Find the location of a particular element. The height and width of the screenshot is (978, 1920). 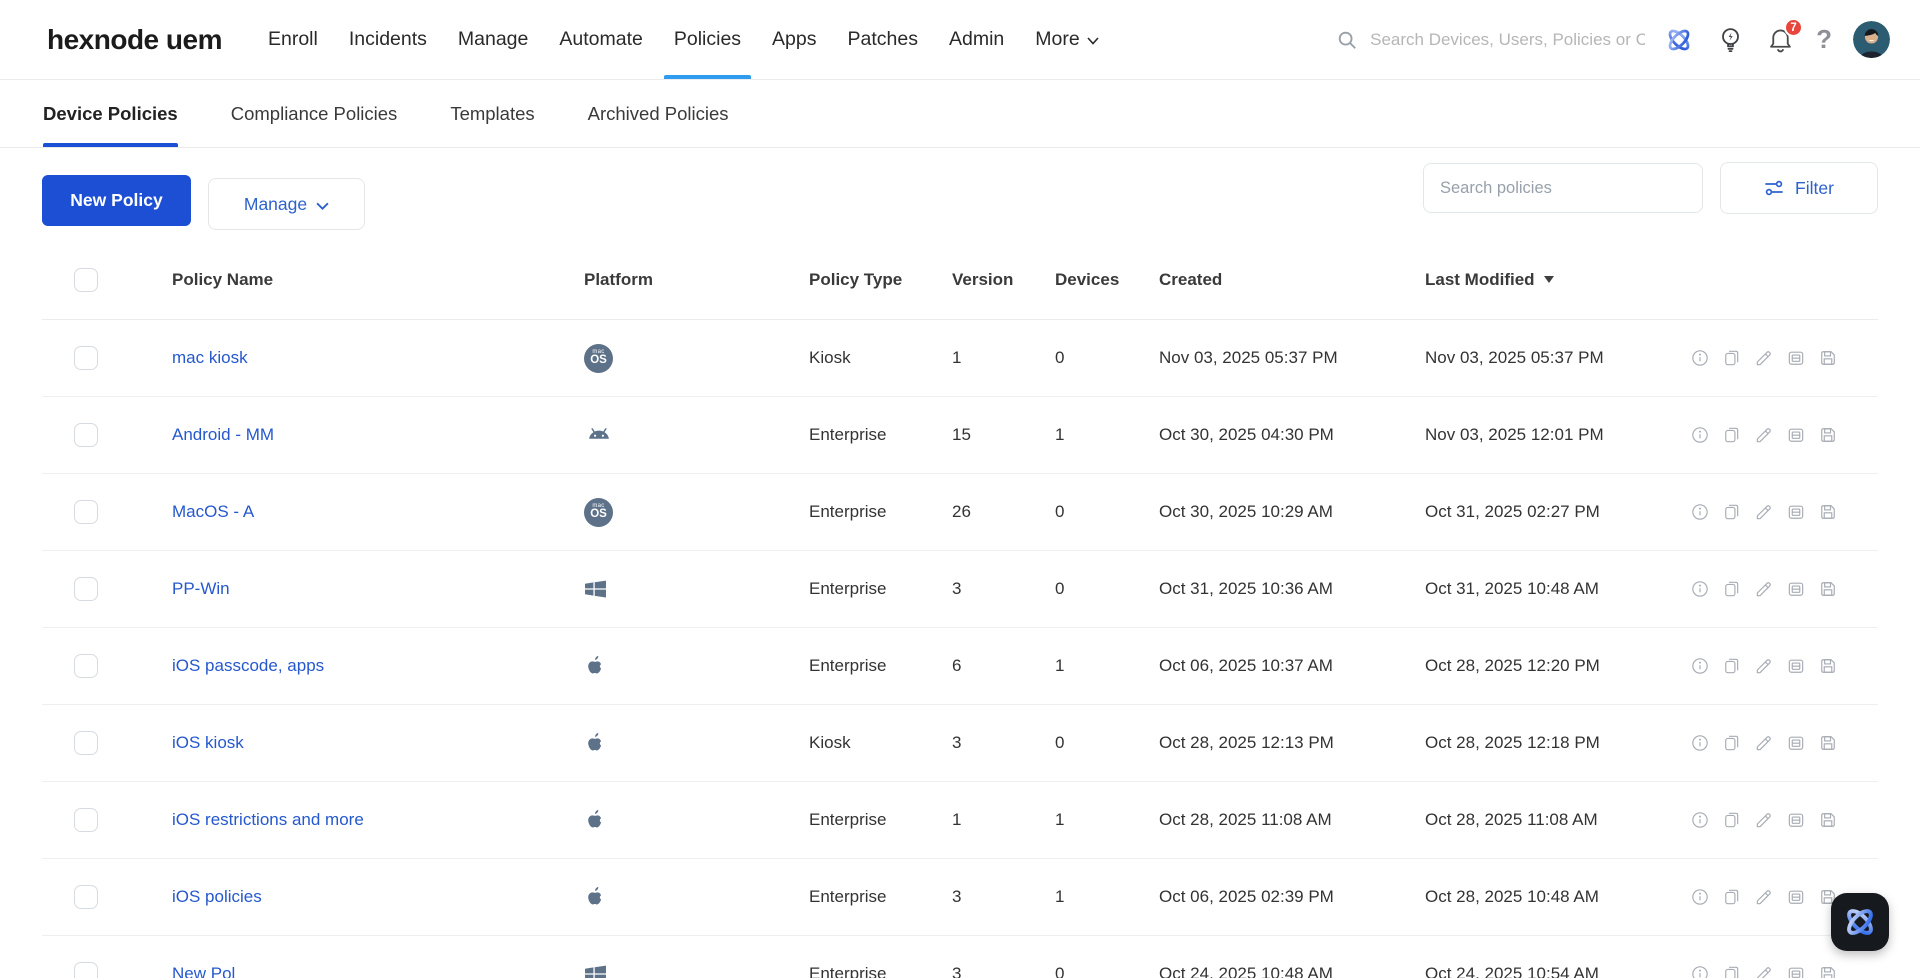

policy-name-link: New Pol is located at coordinates (203, 971).